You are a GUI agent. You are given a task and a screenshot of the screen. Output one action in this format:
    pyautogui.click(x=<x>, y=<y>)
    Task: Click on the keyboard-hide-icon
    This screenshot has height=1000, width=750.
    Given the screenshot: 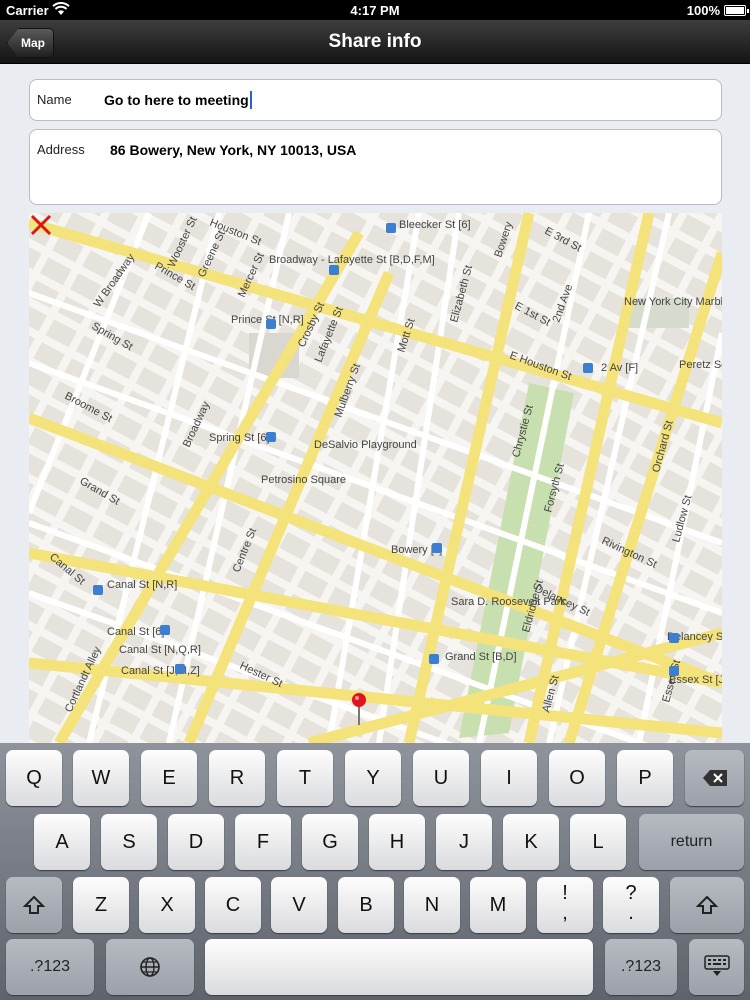 What is the action you would take?
    pyautogui.click(x=716, y=965)
    